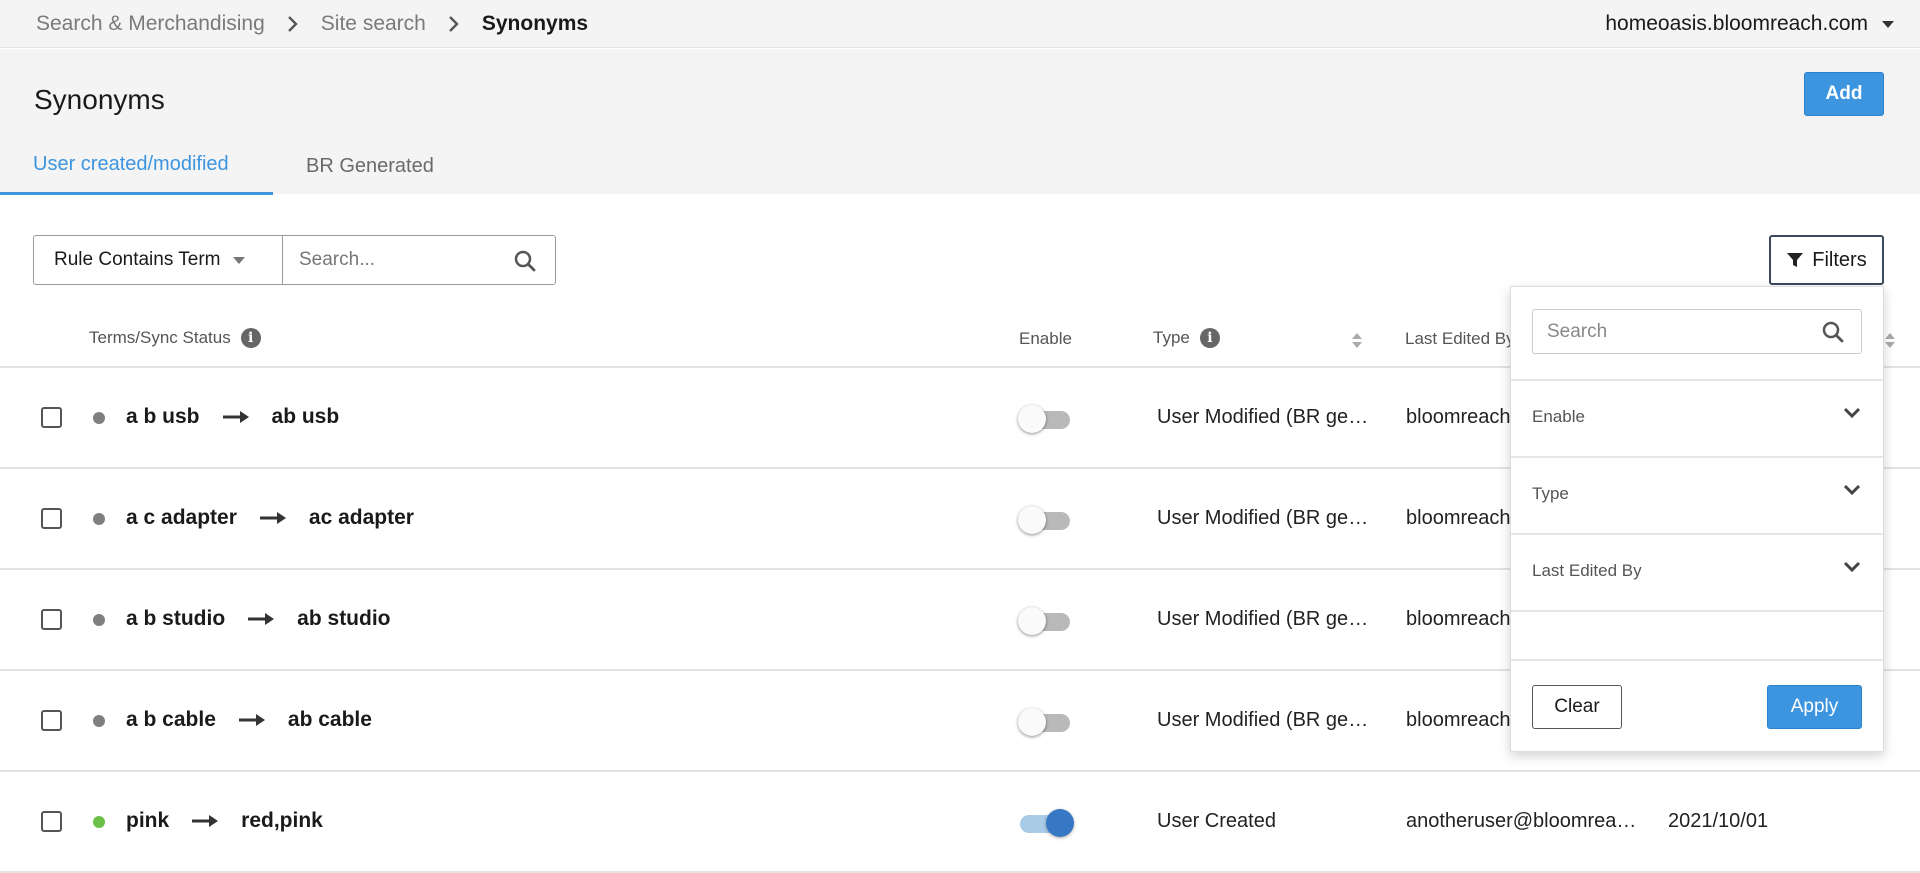 This screenshot has width=1920, height=873. Describe the element at coordinates (163, 416) in the screenshot. I see `synonym-from-term: a b usb` at that location.